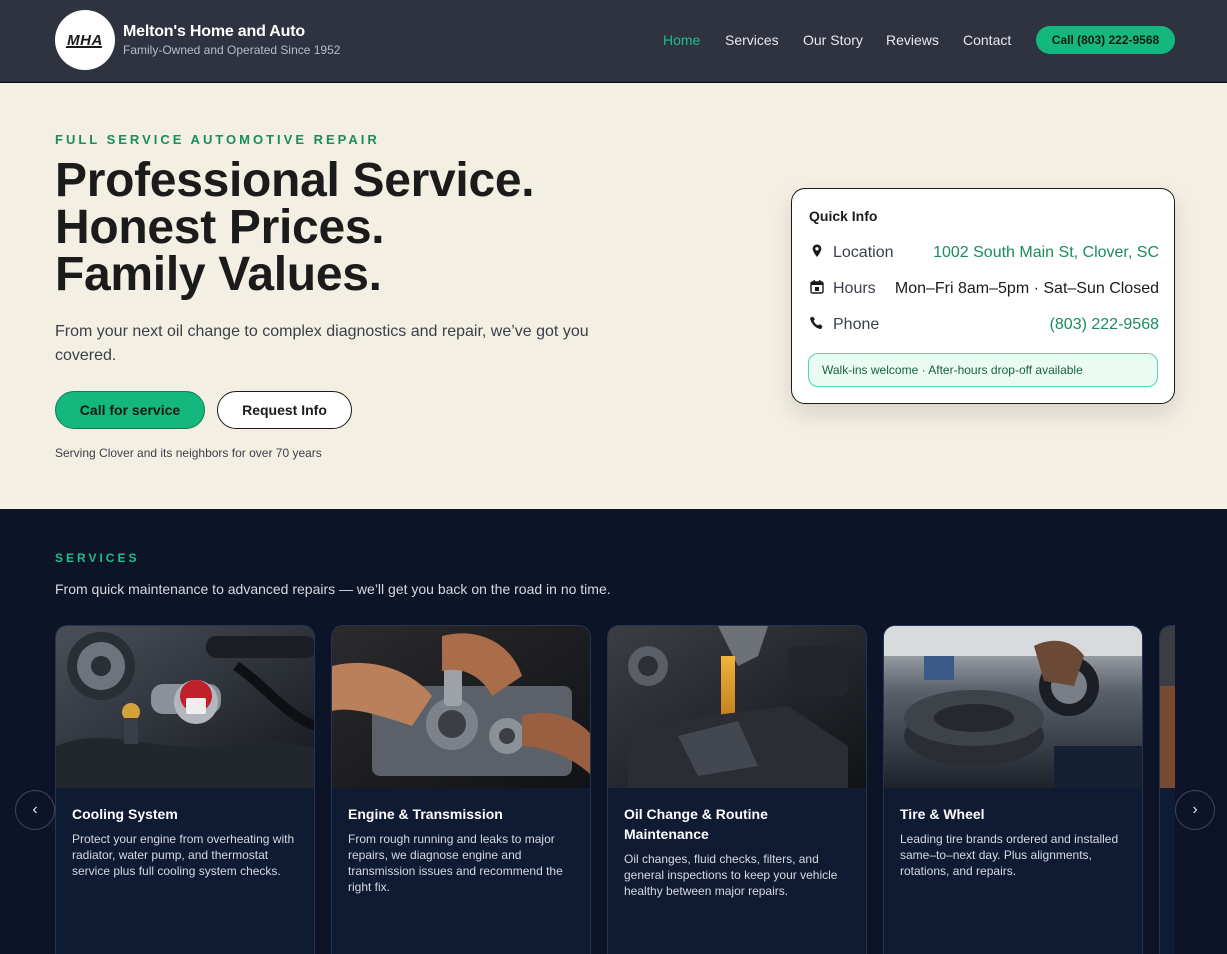 Image resolution: width=1227 pixels, height=954 pixels. I want to click on oil-change-image, so click(737, 707).